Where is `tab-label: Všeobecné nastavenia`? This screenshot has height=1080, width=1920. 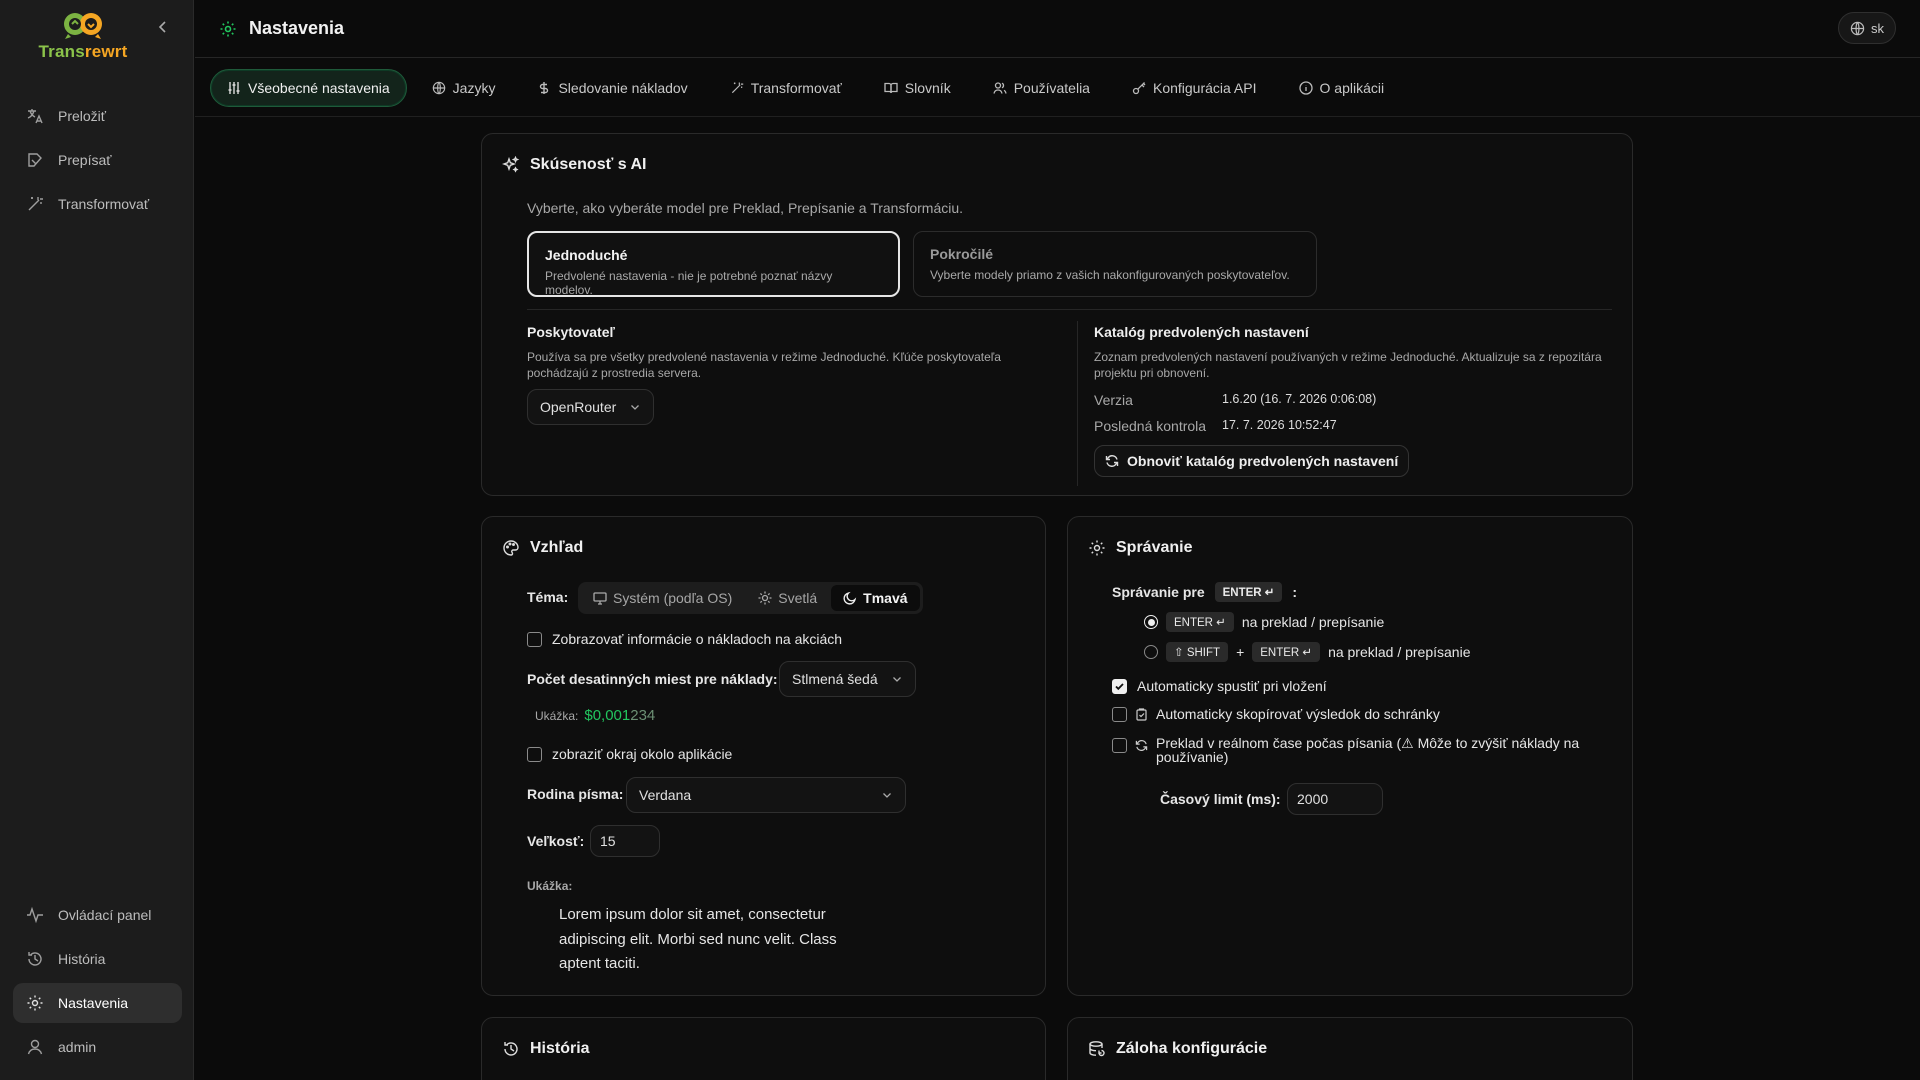
tab-label: Všeobecné nastavenia is located at coordinates (319, 88).